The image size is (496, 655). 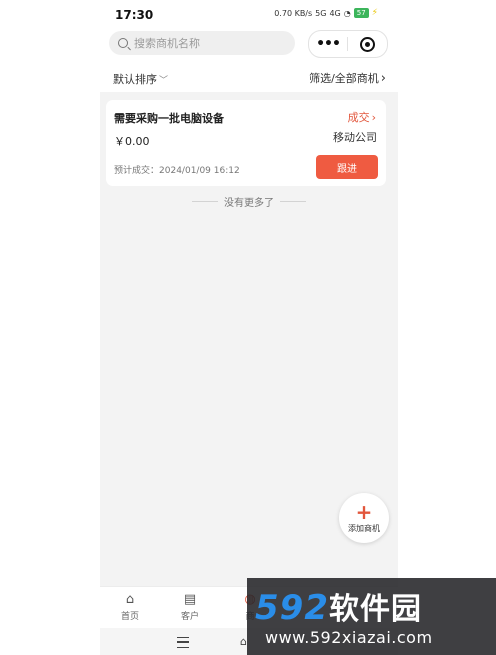 I want to click on watermark-brand-text: 软件园, so click(x=375, y=609).